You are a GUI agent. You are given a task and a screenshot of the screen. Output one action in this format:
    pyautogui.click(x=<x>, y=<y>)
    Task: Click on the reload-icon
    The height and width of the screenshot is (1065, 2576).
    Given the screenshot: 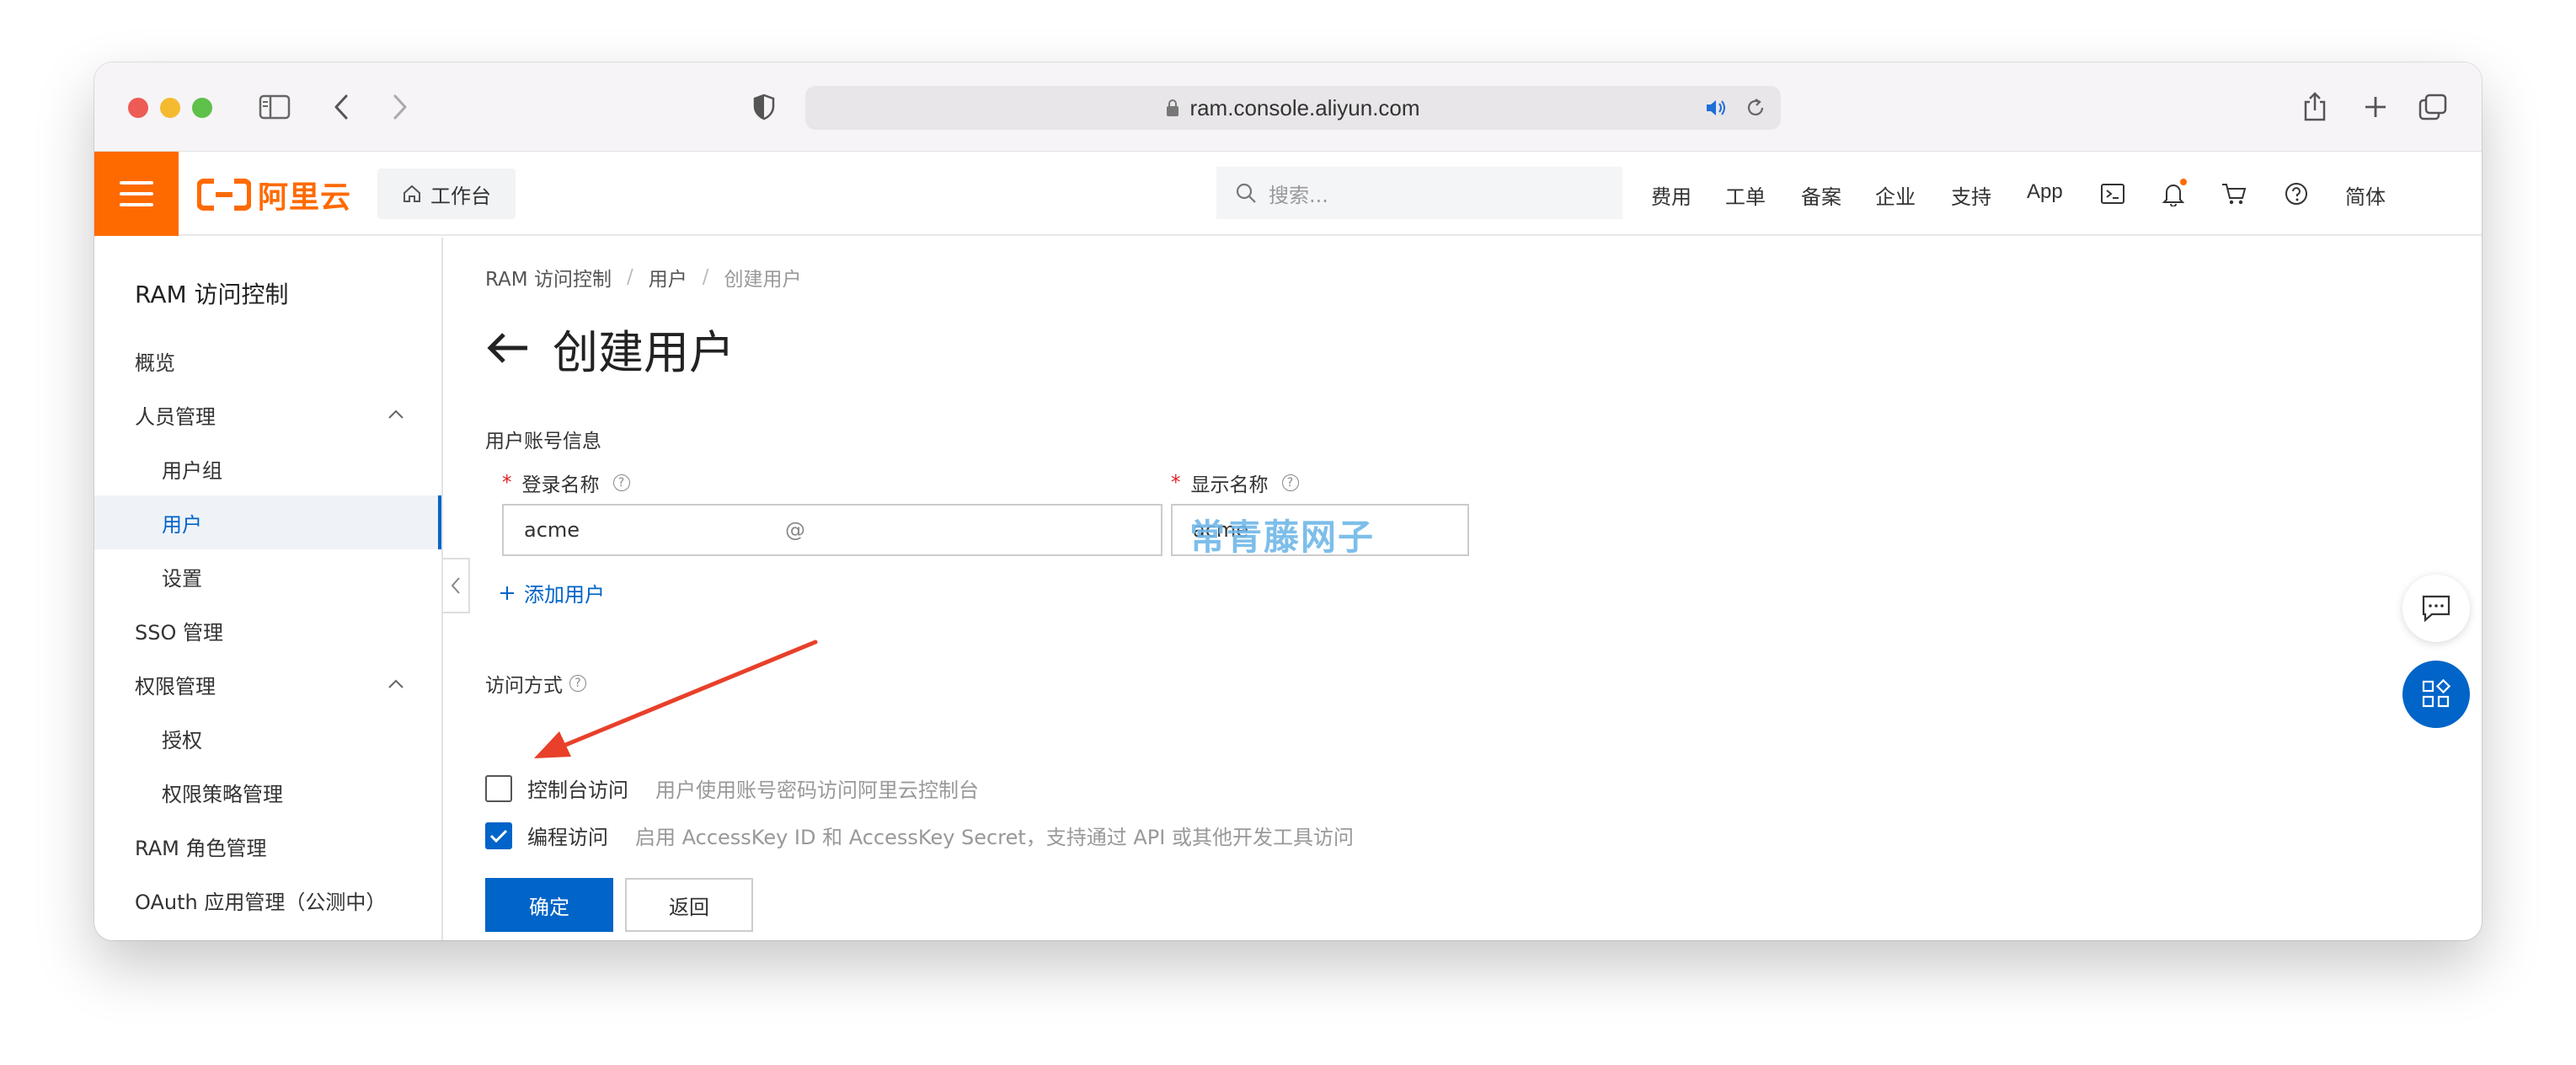 What is the action you would take?
    pyautogui.click(x=1755, y=108)
    